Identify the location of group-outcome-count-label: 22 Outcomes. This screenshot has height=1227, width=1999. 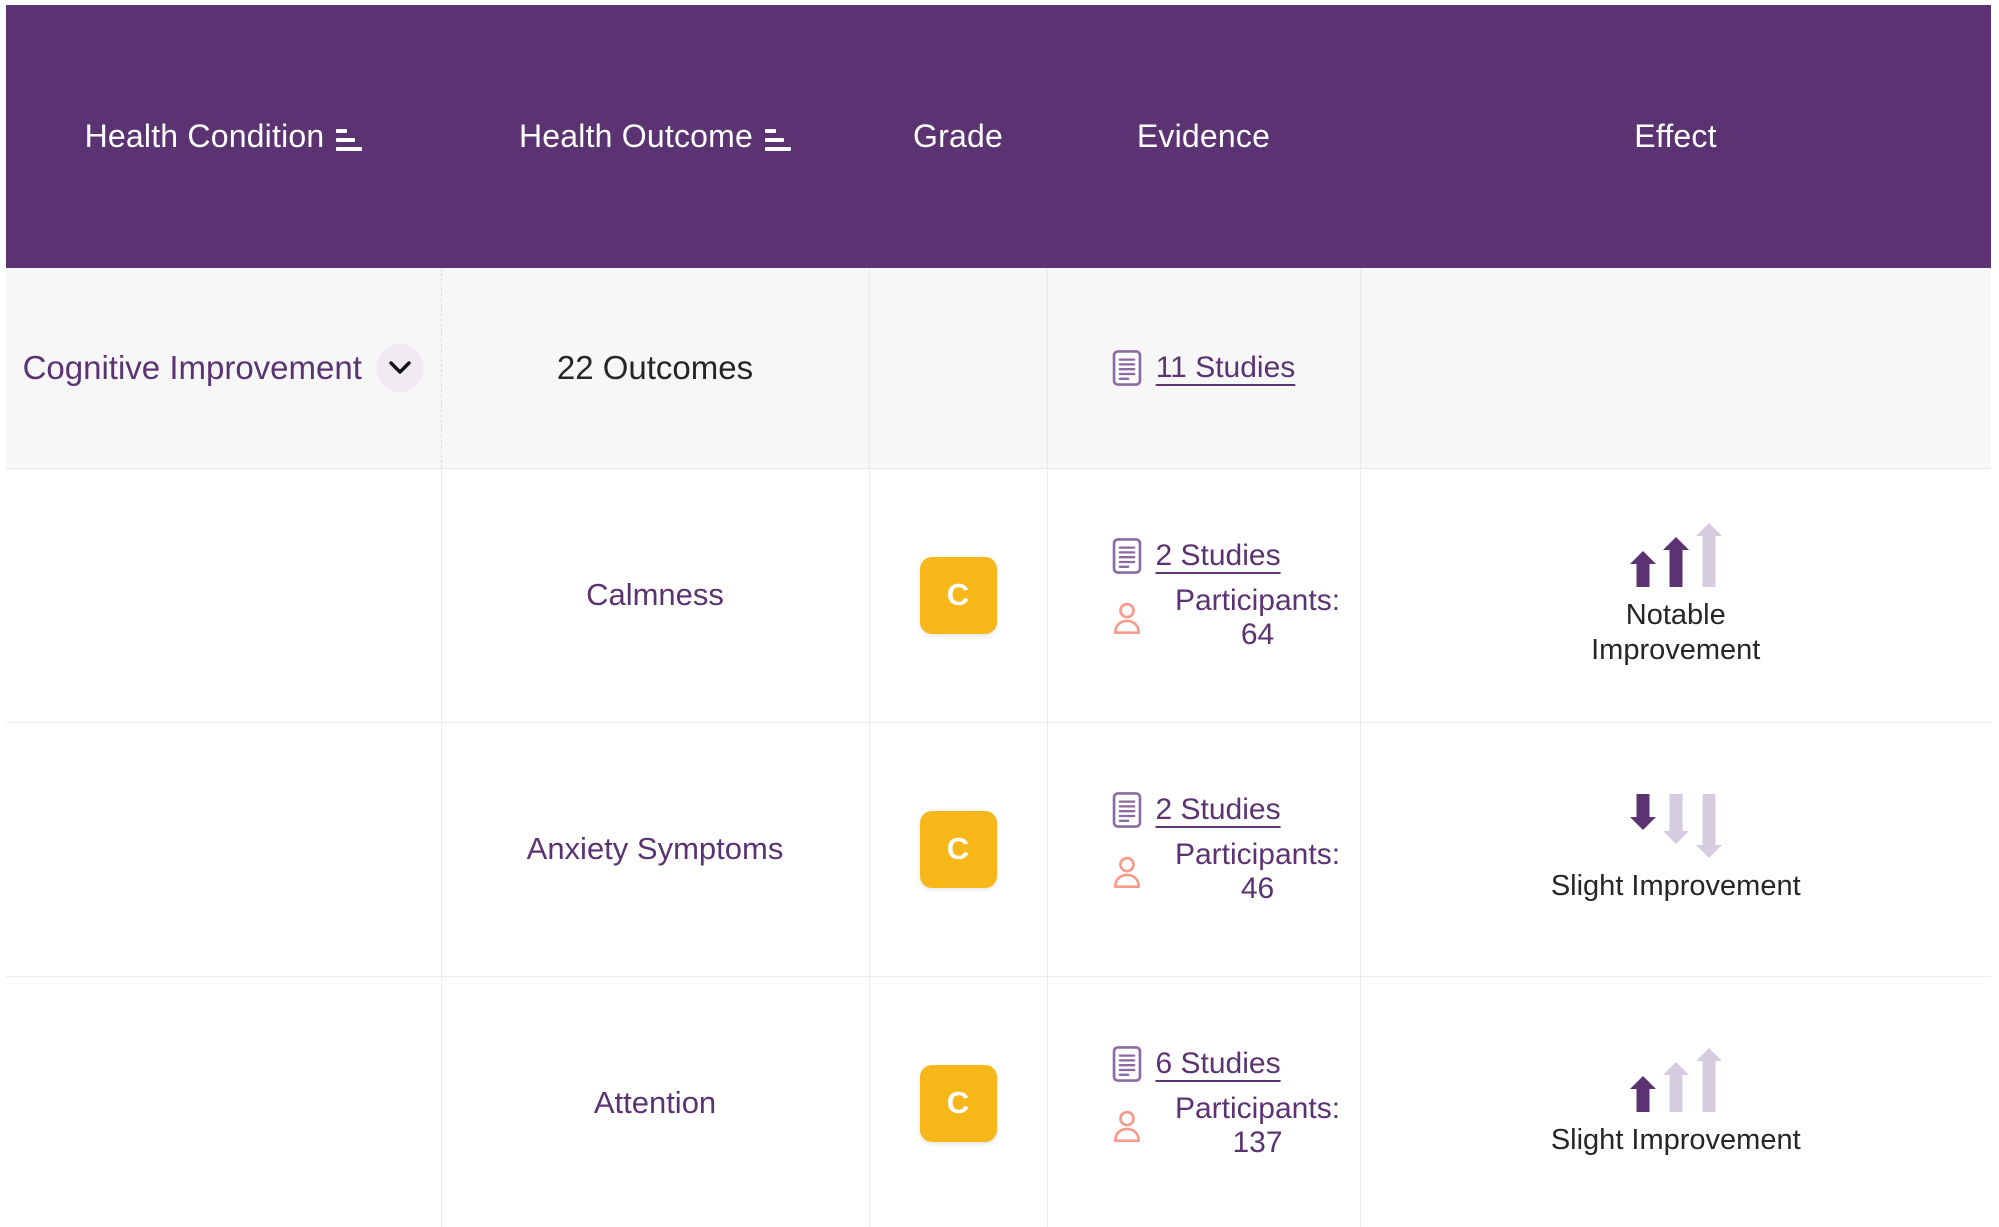
(655, 367).